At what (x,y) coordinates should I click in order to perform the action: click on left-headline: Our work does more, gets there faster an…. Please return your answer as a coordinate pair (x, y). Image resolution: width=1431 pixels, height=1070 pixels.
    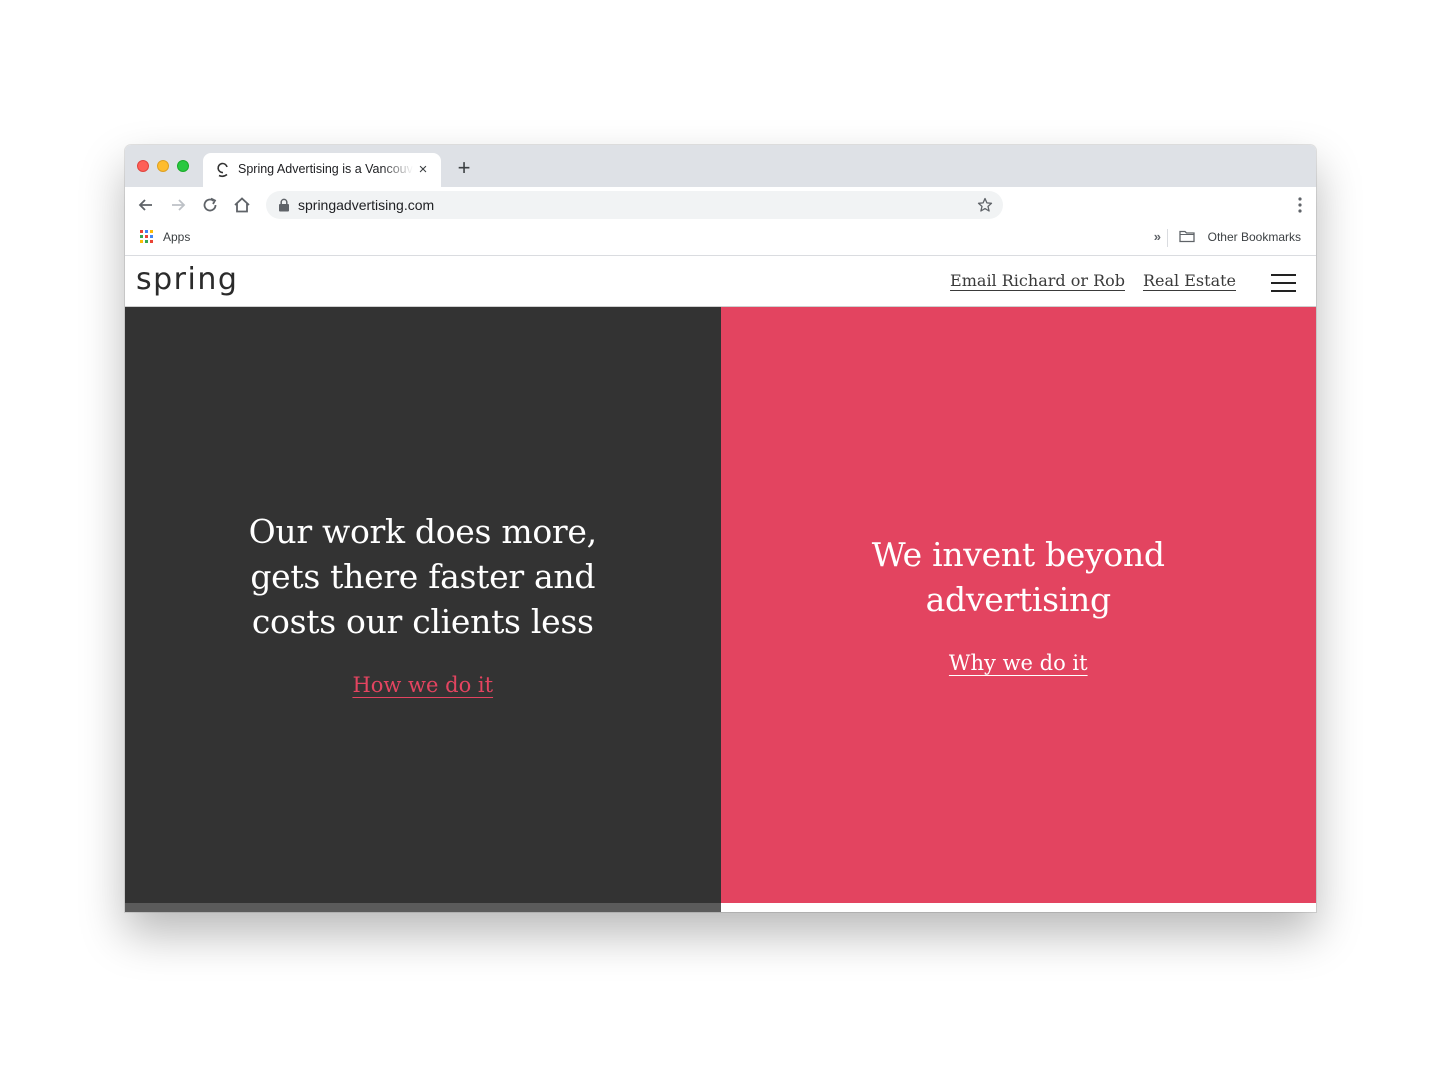
    Looking at the image, I should click on (423, 576).